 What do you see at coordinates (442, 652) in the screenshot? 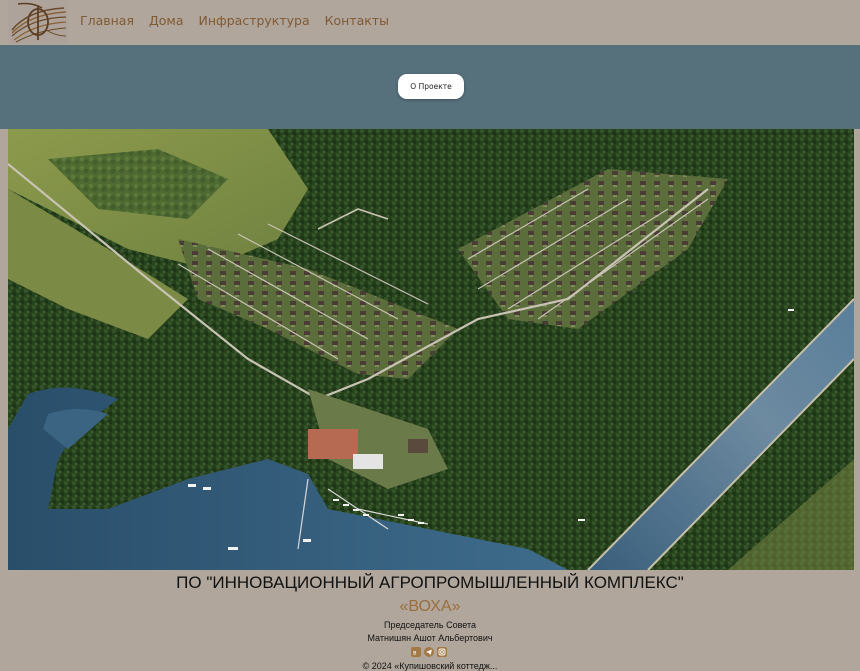
I see `instagram-icon` at bounding box center [442, 652].